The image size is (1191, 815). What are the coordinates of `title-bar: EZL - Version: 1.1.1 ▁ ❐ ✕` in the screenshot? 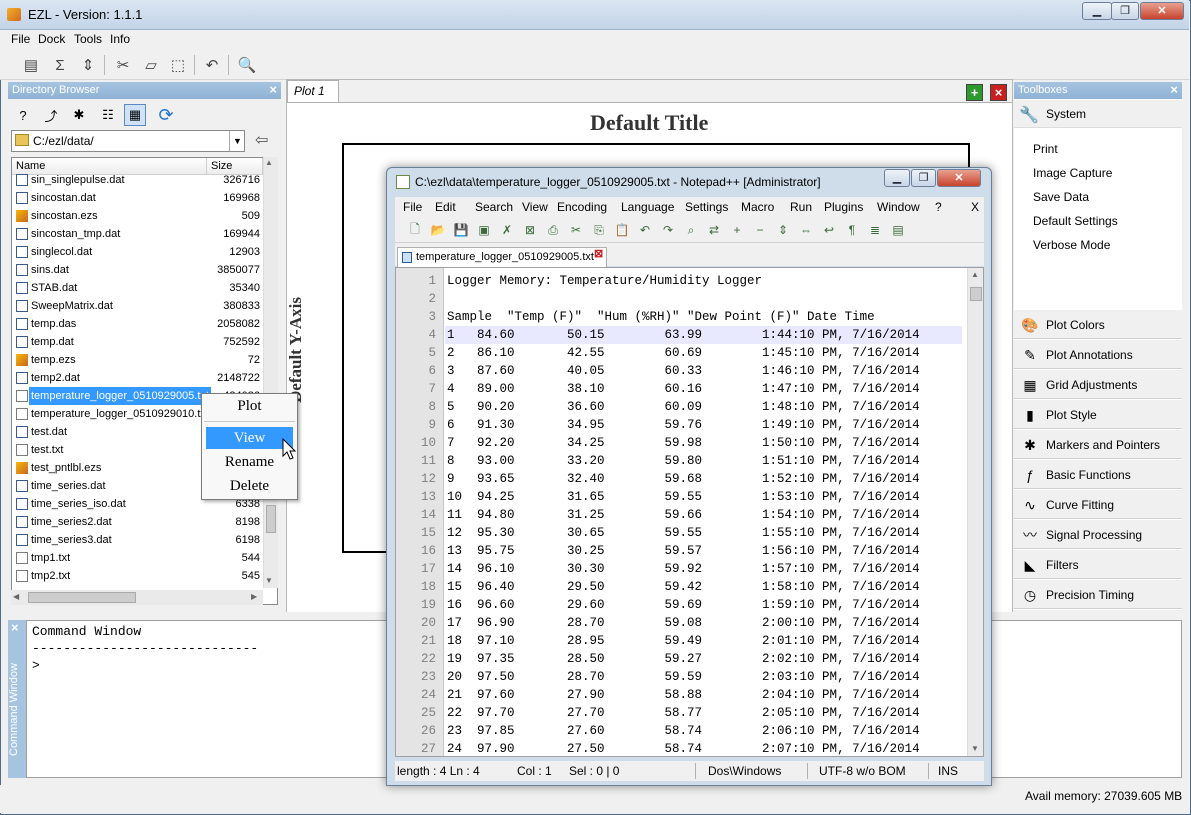 It's located at (594, 15).